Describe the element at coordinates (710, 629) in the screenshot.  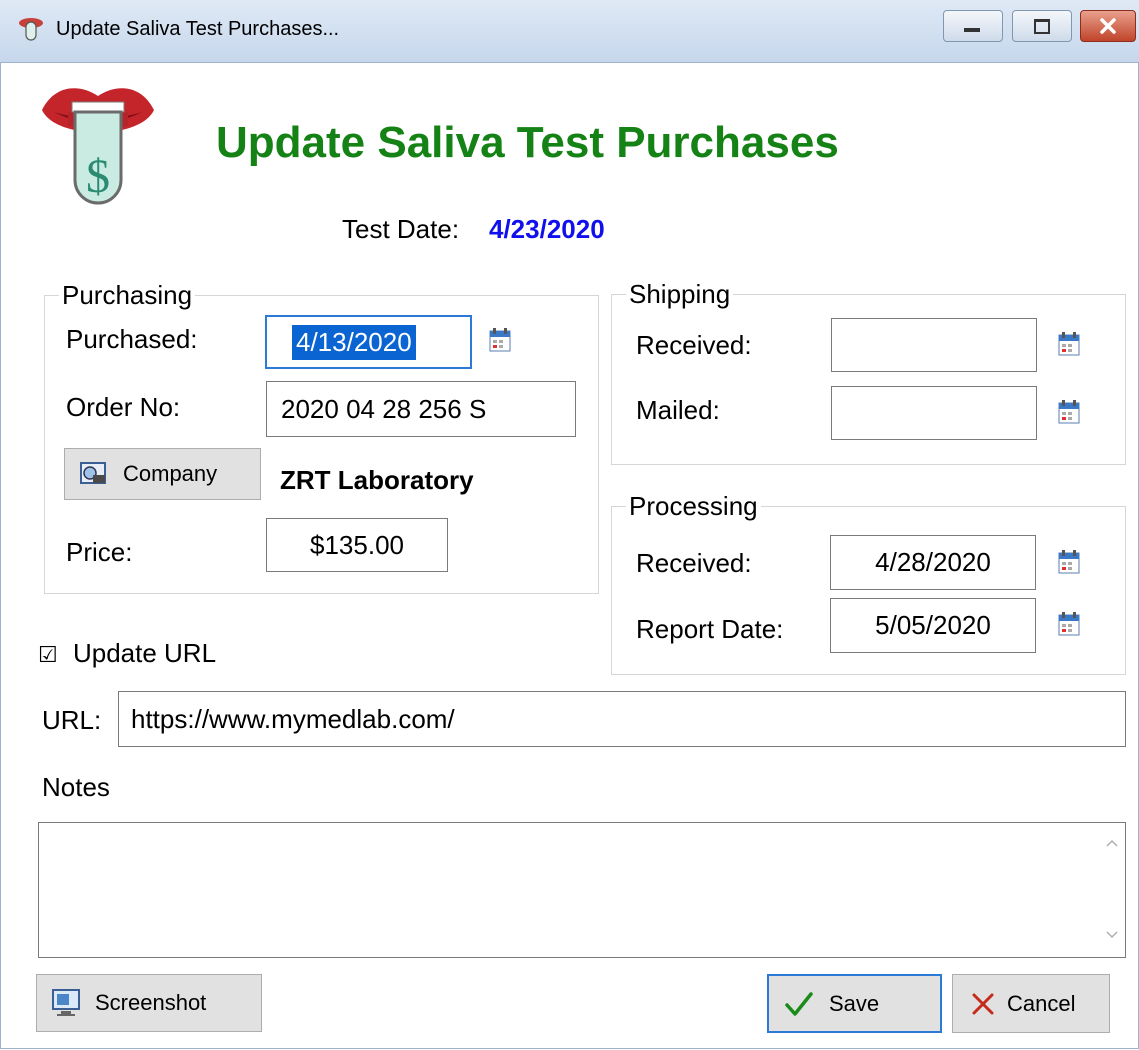
I see `report-date-label: Report Date:` at that location.